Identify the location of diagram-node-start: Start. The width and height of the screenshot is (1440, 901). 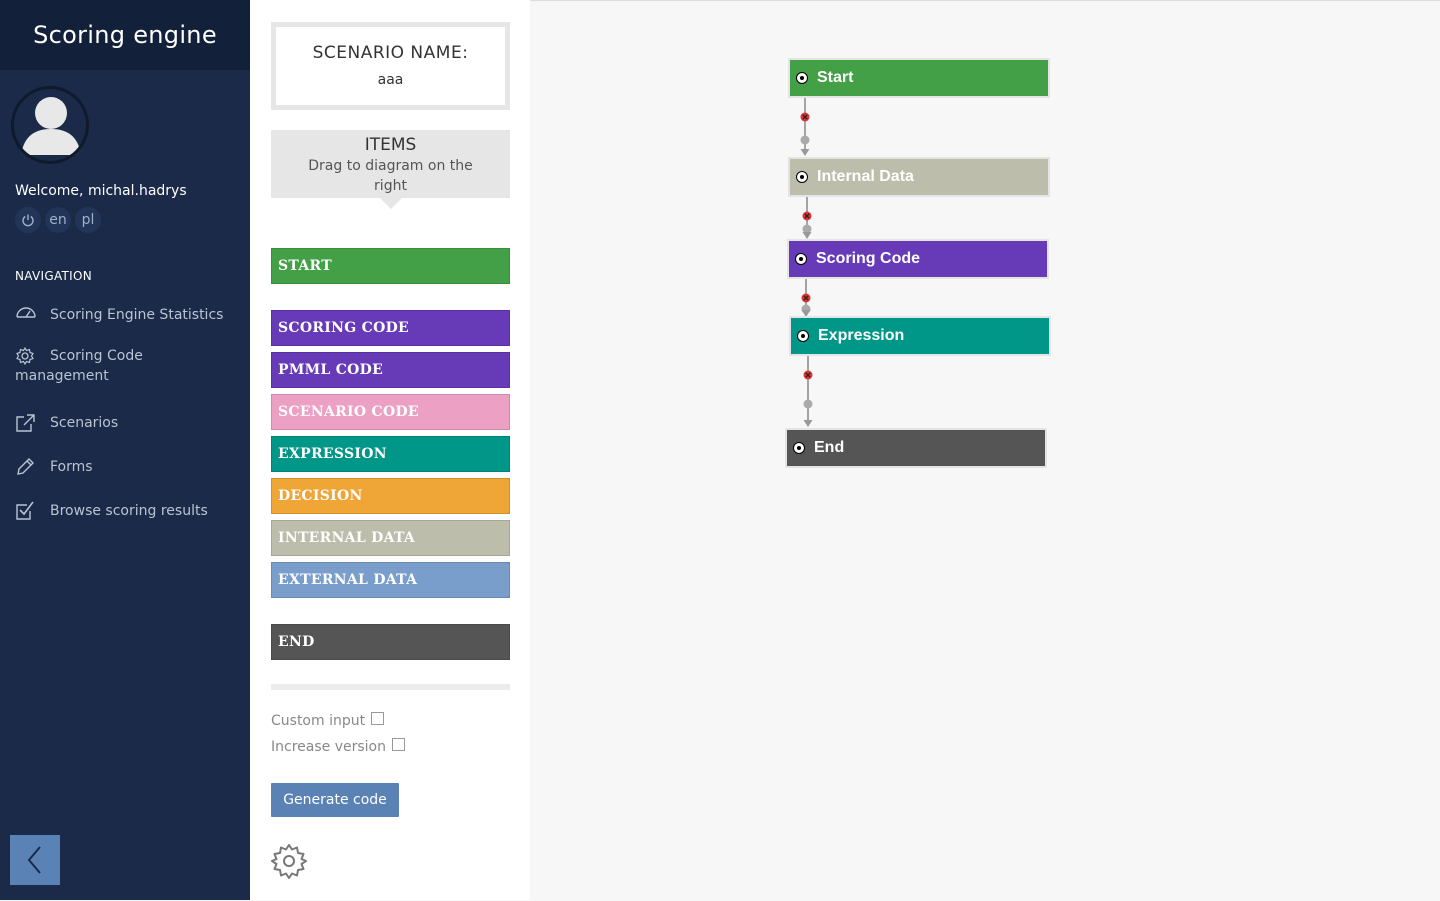
(919, 78).